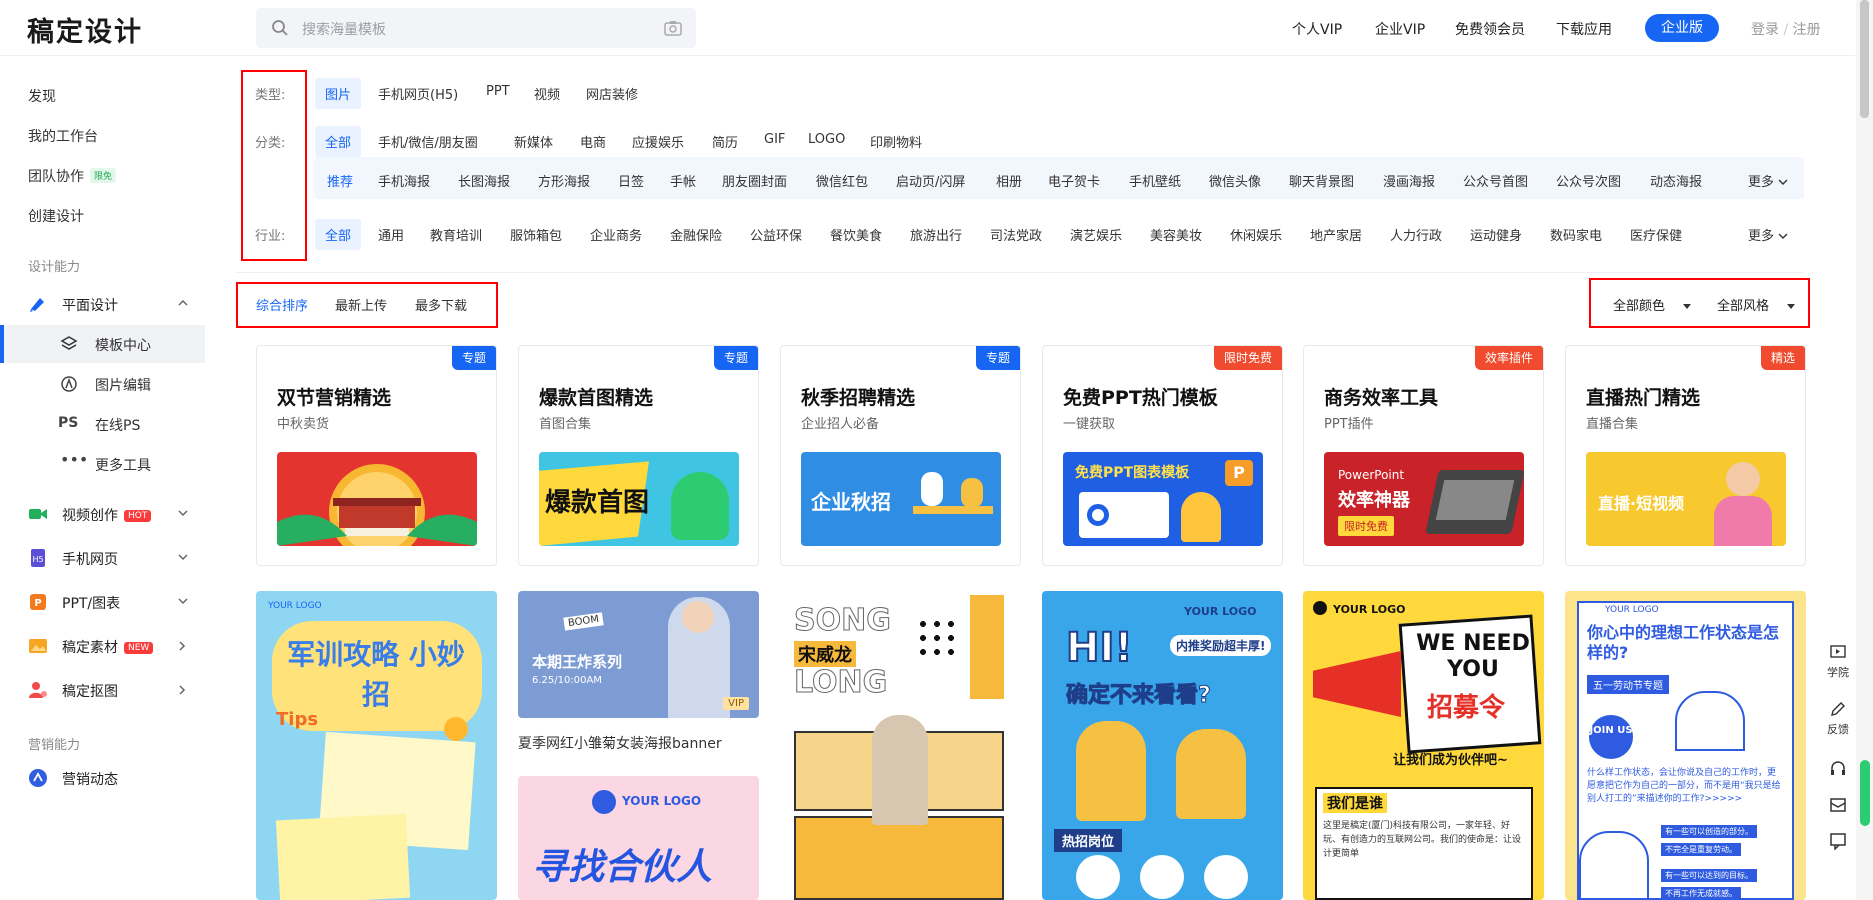  Describe the element at coordinates (1235, 180) in the screenshot. I see `subcategory-chip: 微信头像` at that location.